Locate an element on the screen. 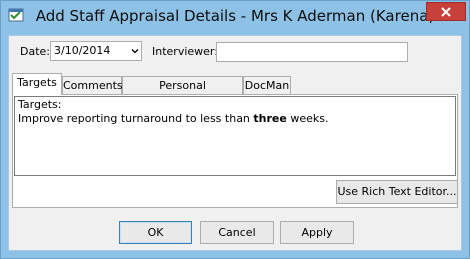 Image resolution: width=470 pixels, height=259 pixels. apply-button: Apply is located at coordinates (317, 232).